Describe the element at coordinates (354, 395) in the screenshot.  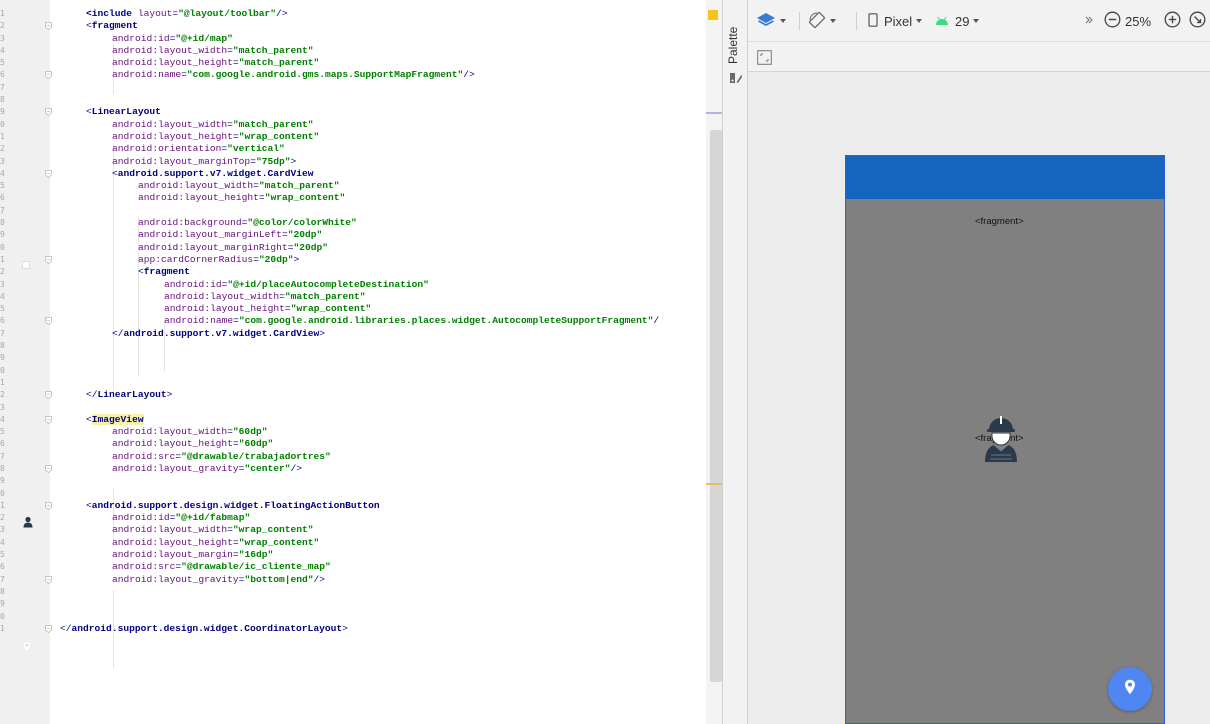
I see `code-line: 2 </LinearLayout>` at that location.